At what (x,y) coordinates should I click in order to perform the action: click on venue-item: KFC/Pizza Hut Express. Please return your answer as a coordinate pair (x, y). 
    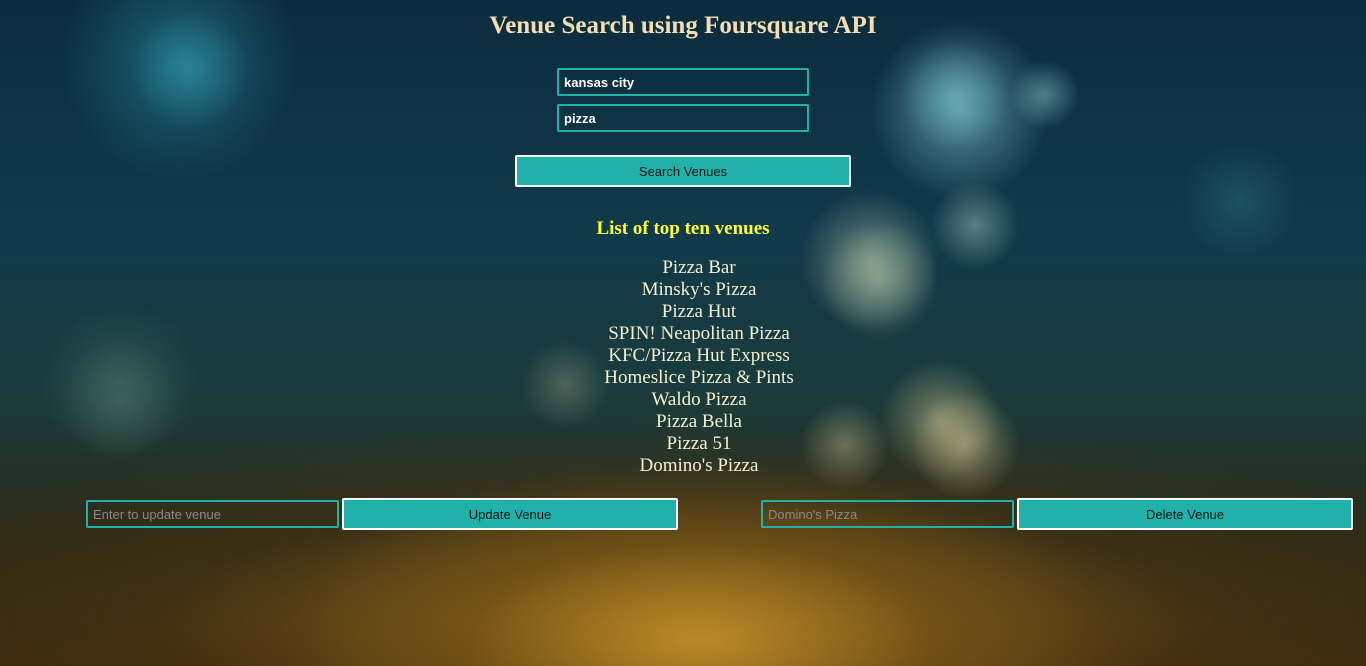
    Looking at the image, I should click on (699, 355).